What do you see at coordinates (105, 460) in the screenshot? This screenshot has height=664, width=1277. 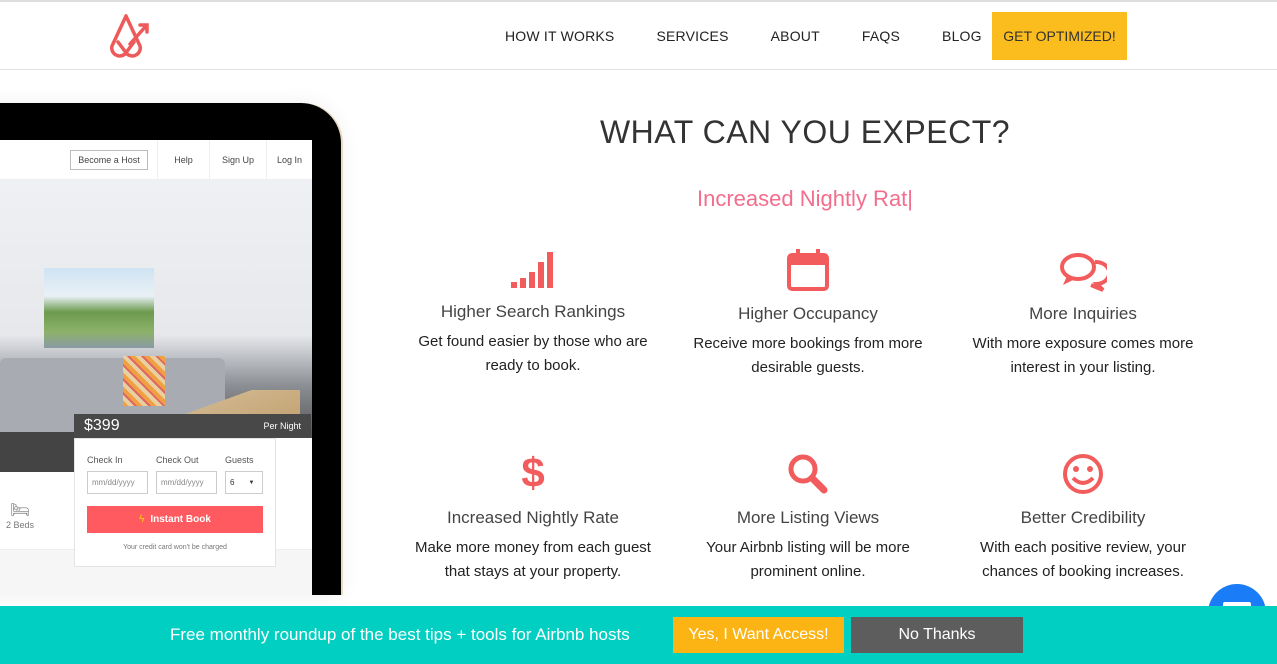 I see `check-in-label: Check In` at bounding box center [105, 460].